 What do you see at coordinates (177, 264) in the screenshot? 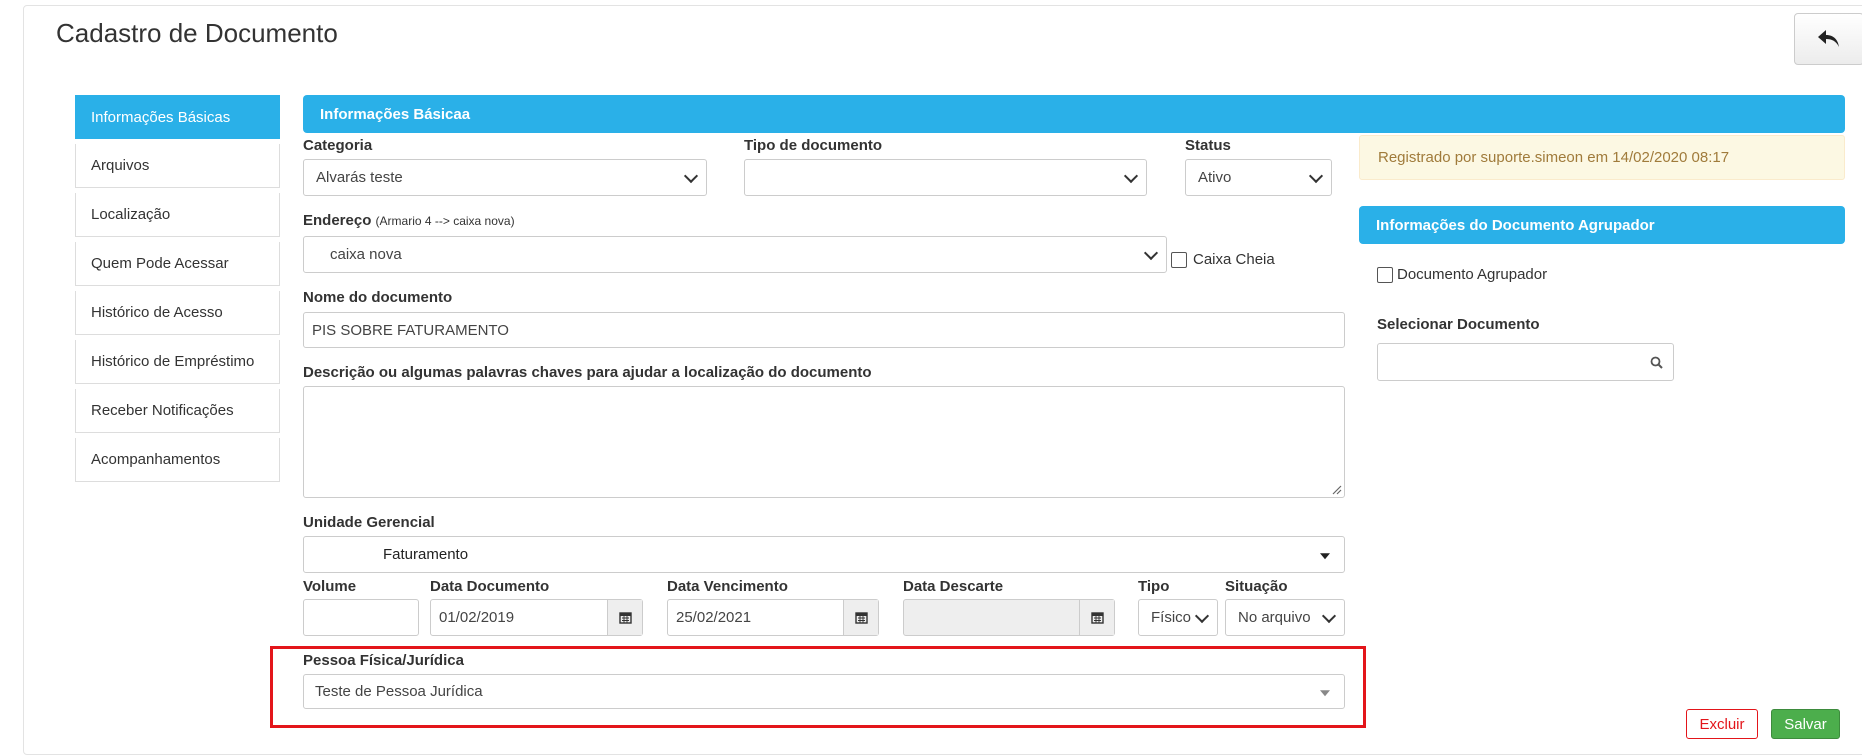
I see `sidebar-item-quem-pode-acessar: Quem Pode Acessar` at bounding box center [177, 264].